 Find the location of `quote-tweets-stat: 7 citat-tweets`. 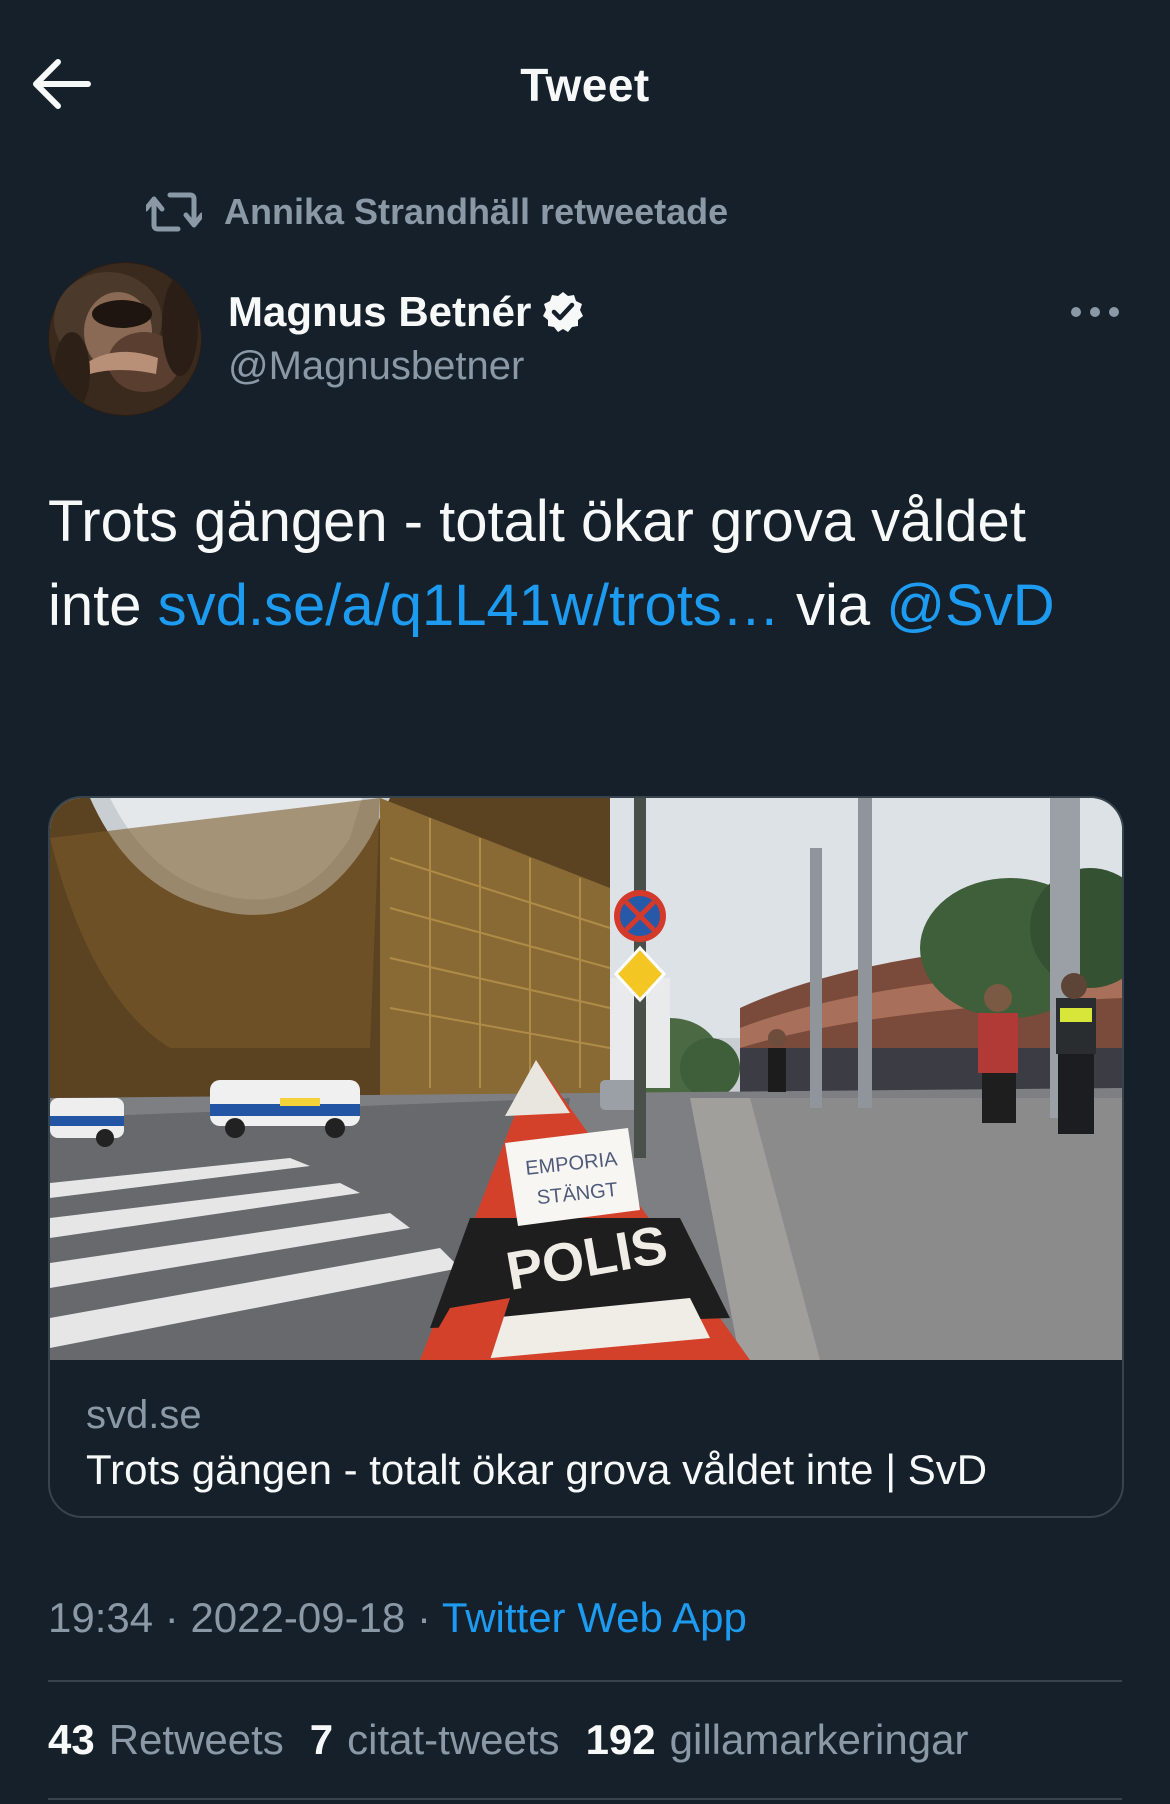

quote-tweets-stat: 7 citat-tweets is located at coordinates (435, 1740).